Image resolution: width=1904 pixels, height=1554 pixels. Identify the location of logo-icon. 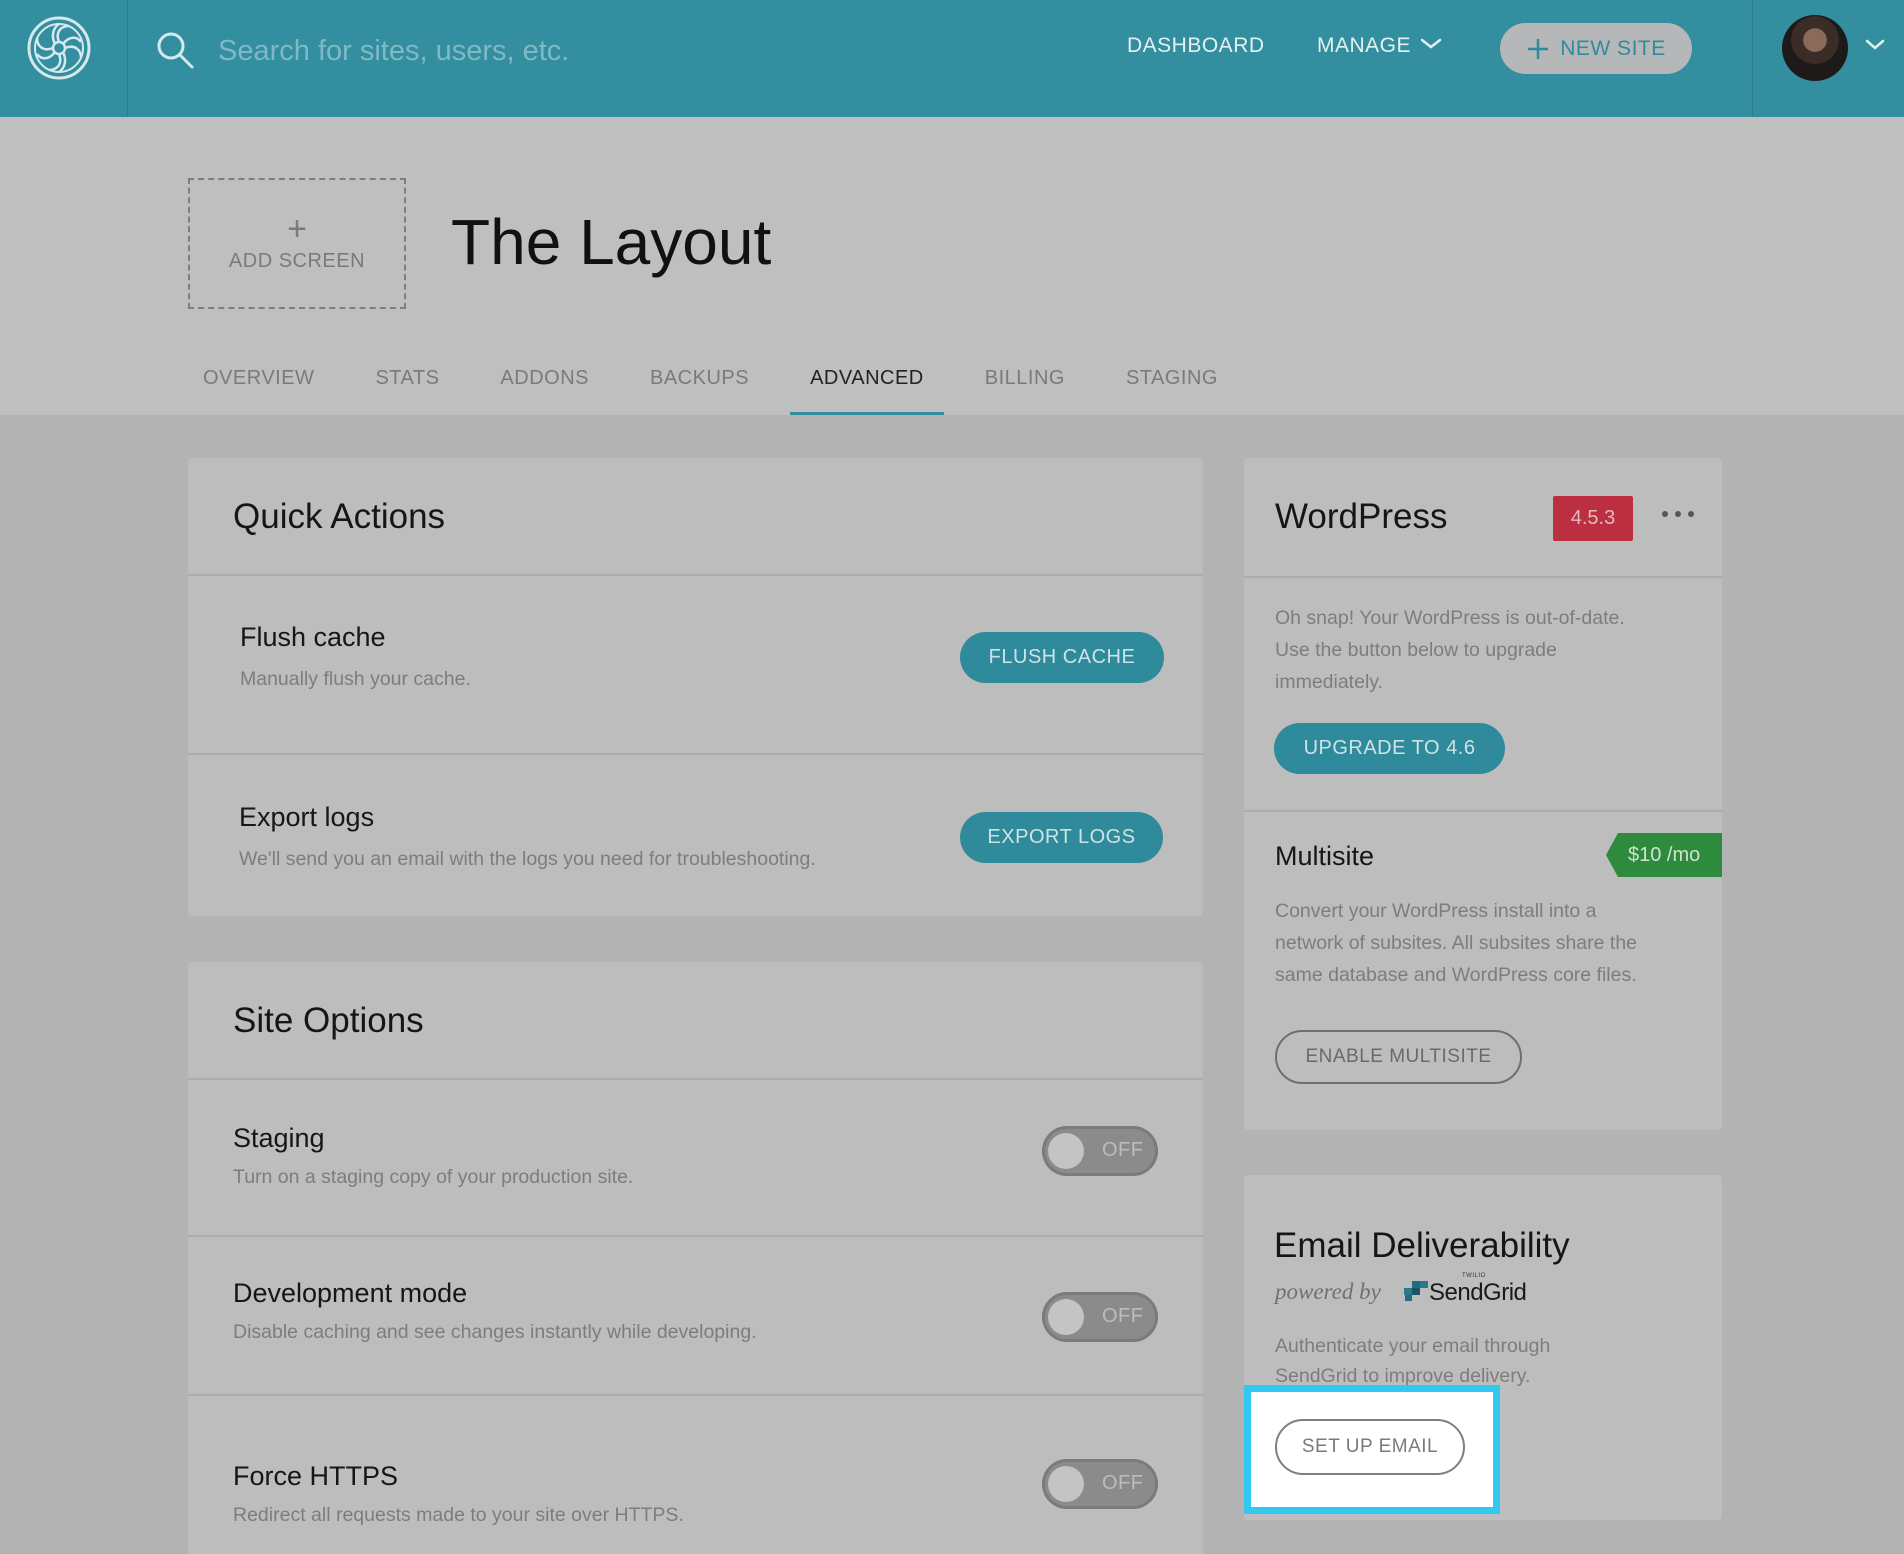
(59, 48).